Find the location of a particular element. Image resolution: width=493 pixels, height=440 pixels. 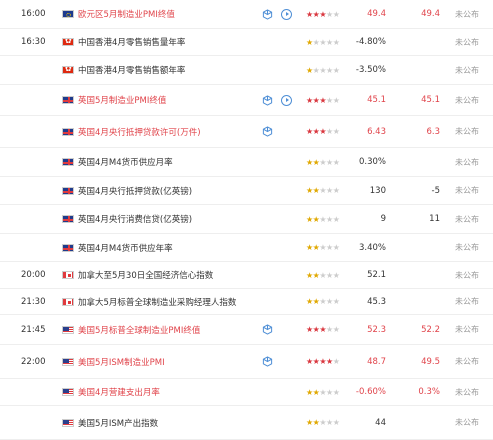

calendar-row: 21:45 美国5月标普全球制造业PMI终值 ★ ★ ★ ★ ★ 52.3 52.2 未公布 is located at coordinates (246, 330).